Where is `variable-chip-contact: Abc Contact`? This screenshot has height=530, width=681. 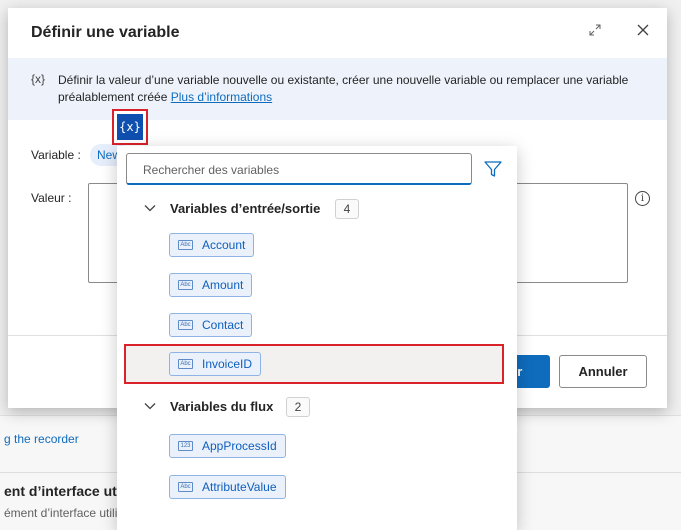
variable-chip-contact: Abc Contact is located at coordinates (211, 325).